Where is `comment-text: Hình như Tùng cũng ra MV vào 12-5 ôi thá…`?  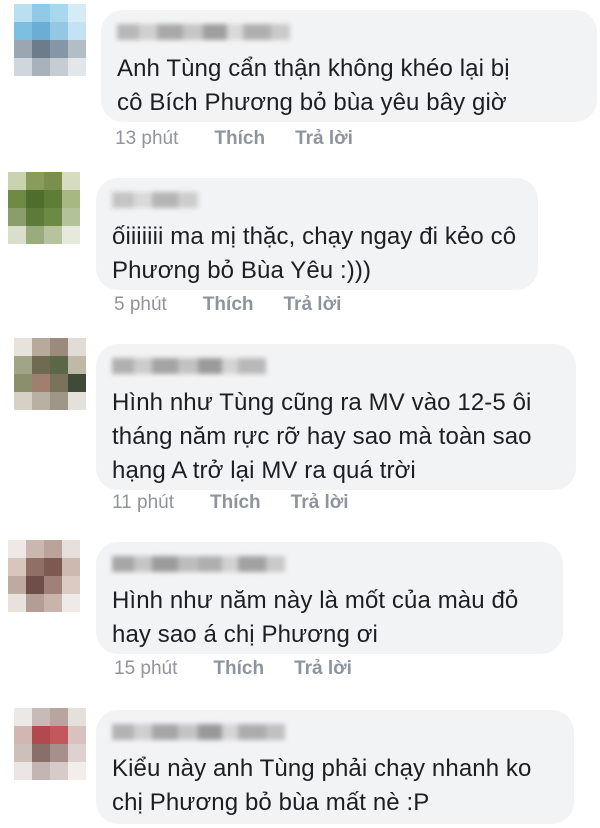 comment-text: Hình như Tùng cũng ra MV vào 12-5 ôi thá… is located at coordinates (322, 436).